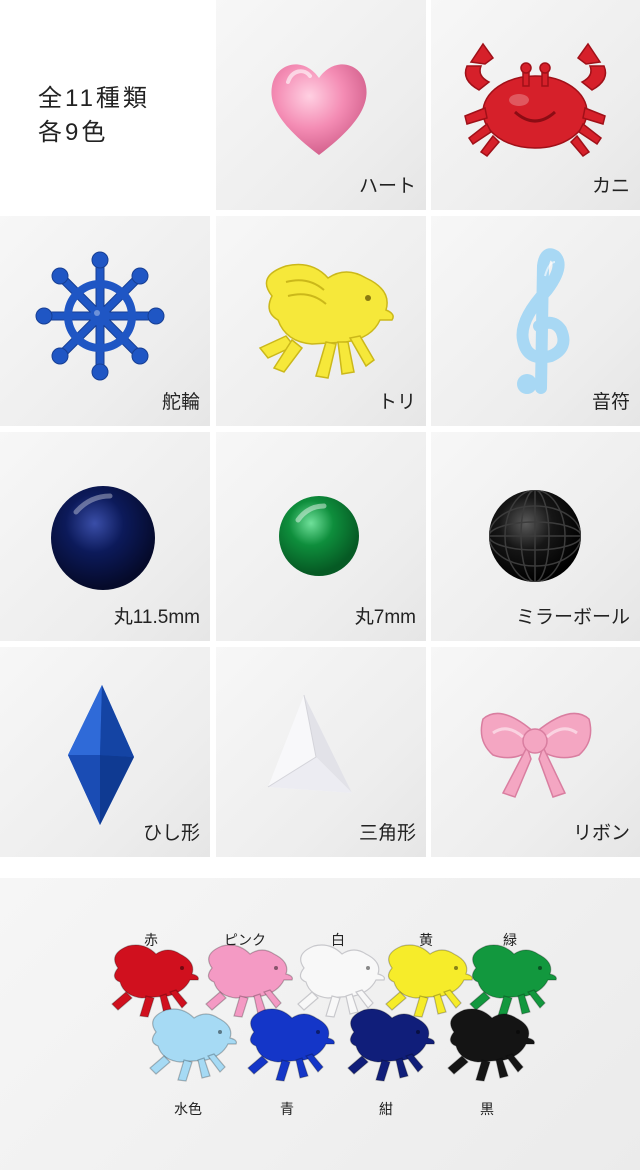 The width and height of the screenshot is (640, 1170). What do you see at coordinates (171, 833) in the screenshot?
I see `shape-label: ひし形` at bounding box center [171, 833].